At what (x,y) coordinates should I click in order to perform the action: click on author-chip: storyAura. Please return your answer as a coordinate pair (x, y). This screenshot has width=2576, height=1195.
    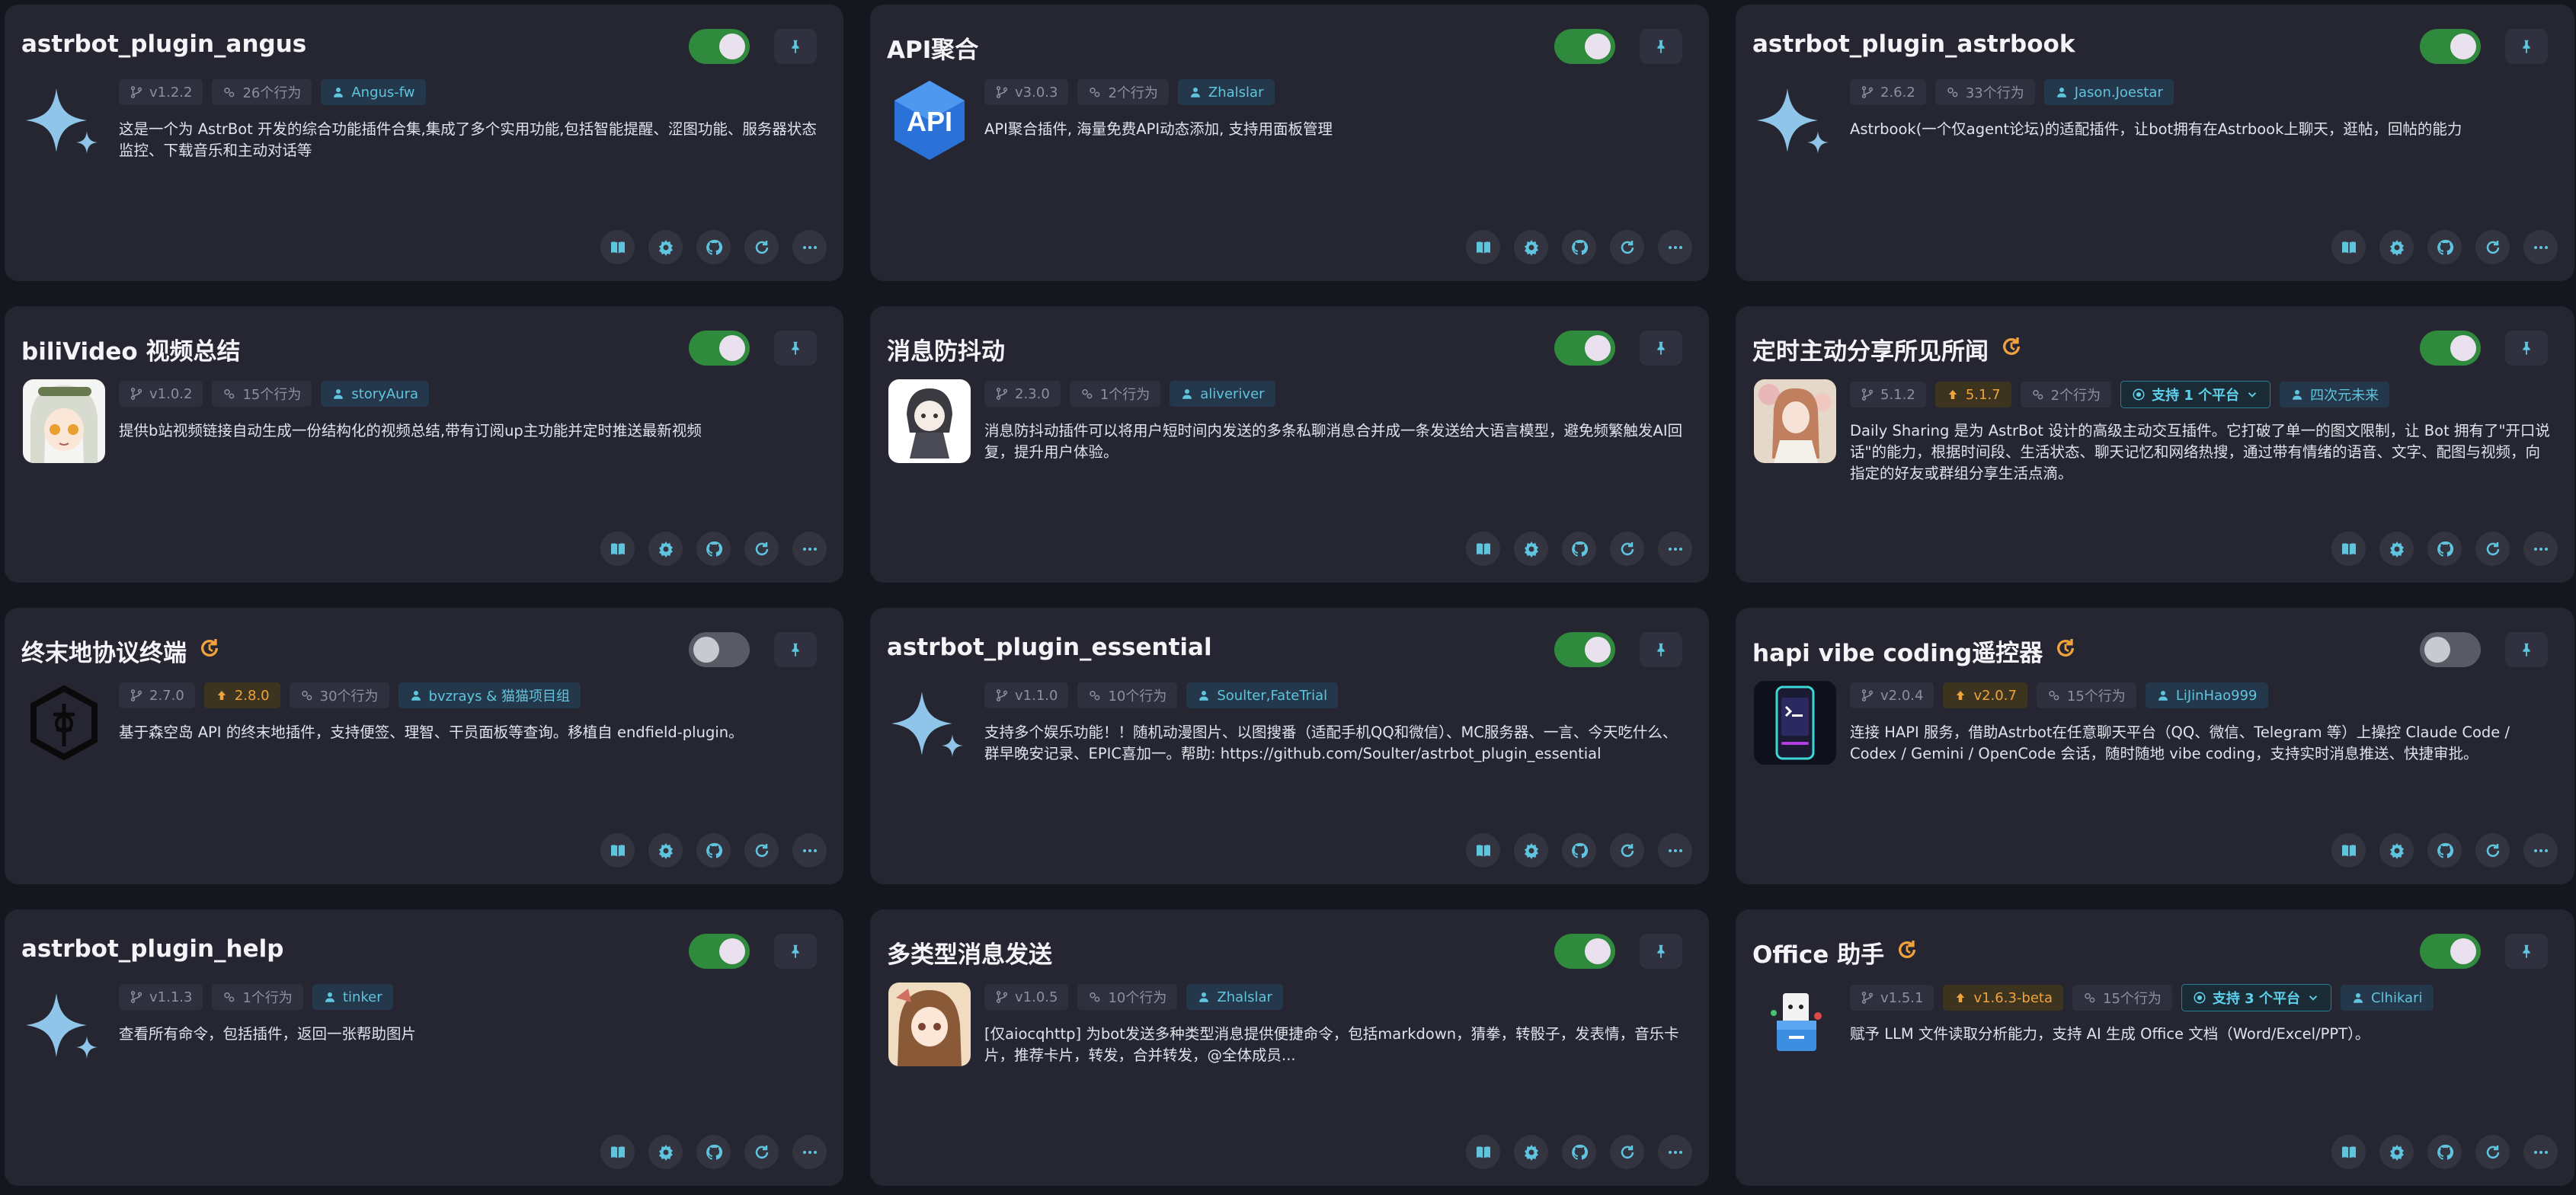
    Looking at the image, I should click on (375, 394).